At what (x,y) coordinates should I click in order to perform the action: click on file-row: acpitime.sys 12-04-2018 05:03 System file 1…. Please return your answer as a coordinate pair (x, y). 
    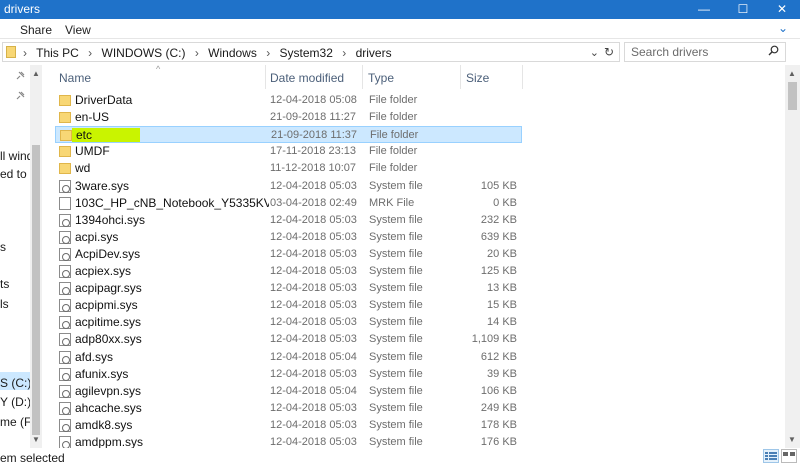
    Looking at the image, I should click on (288, 322).